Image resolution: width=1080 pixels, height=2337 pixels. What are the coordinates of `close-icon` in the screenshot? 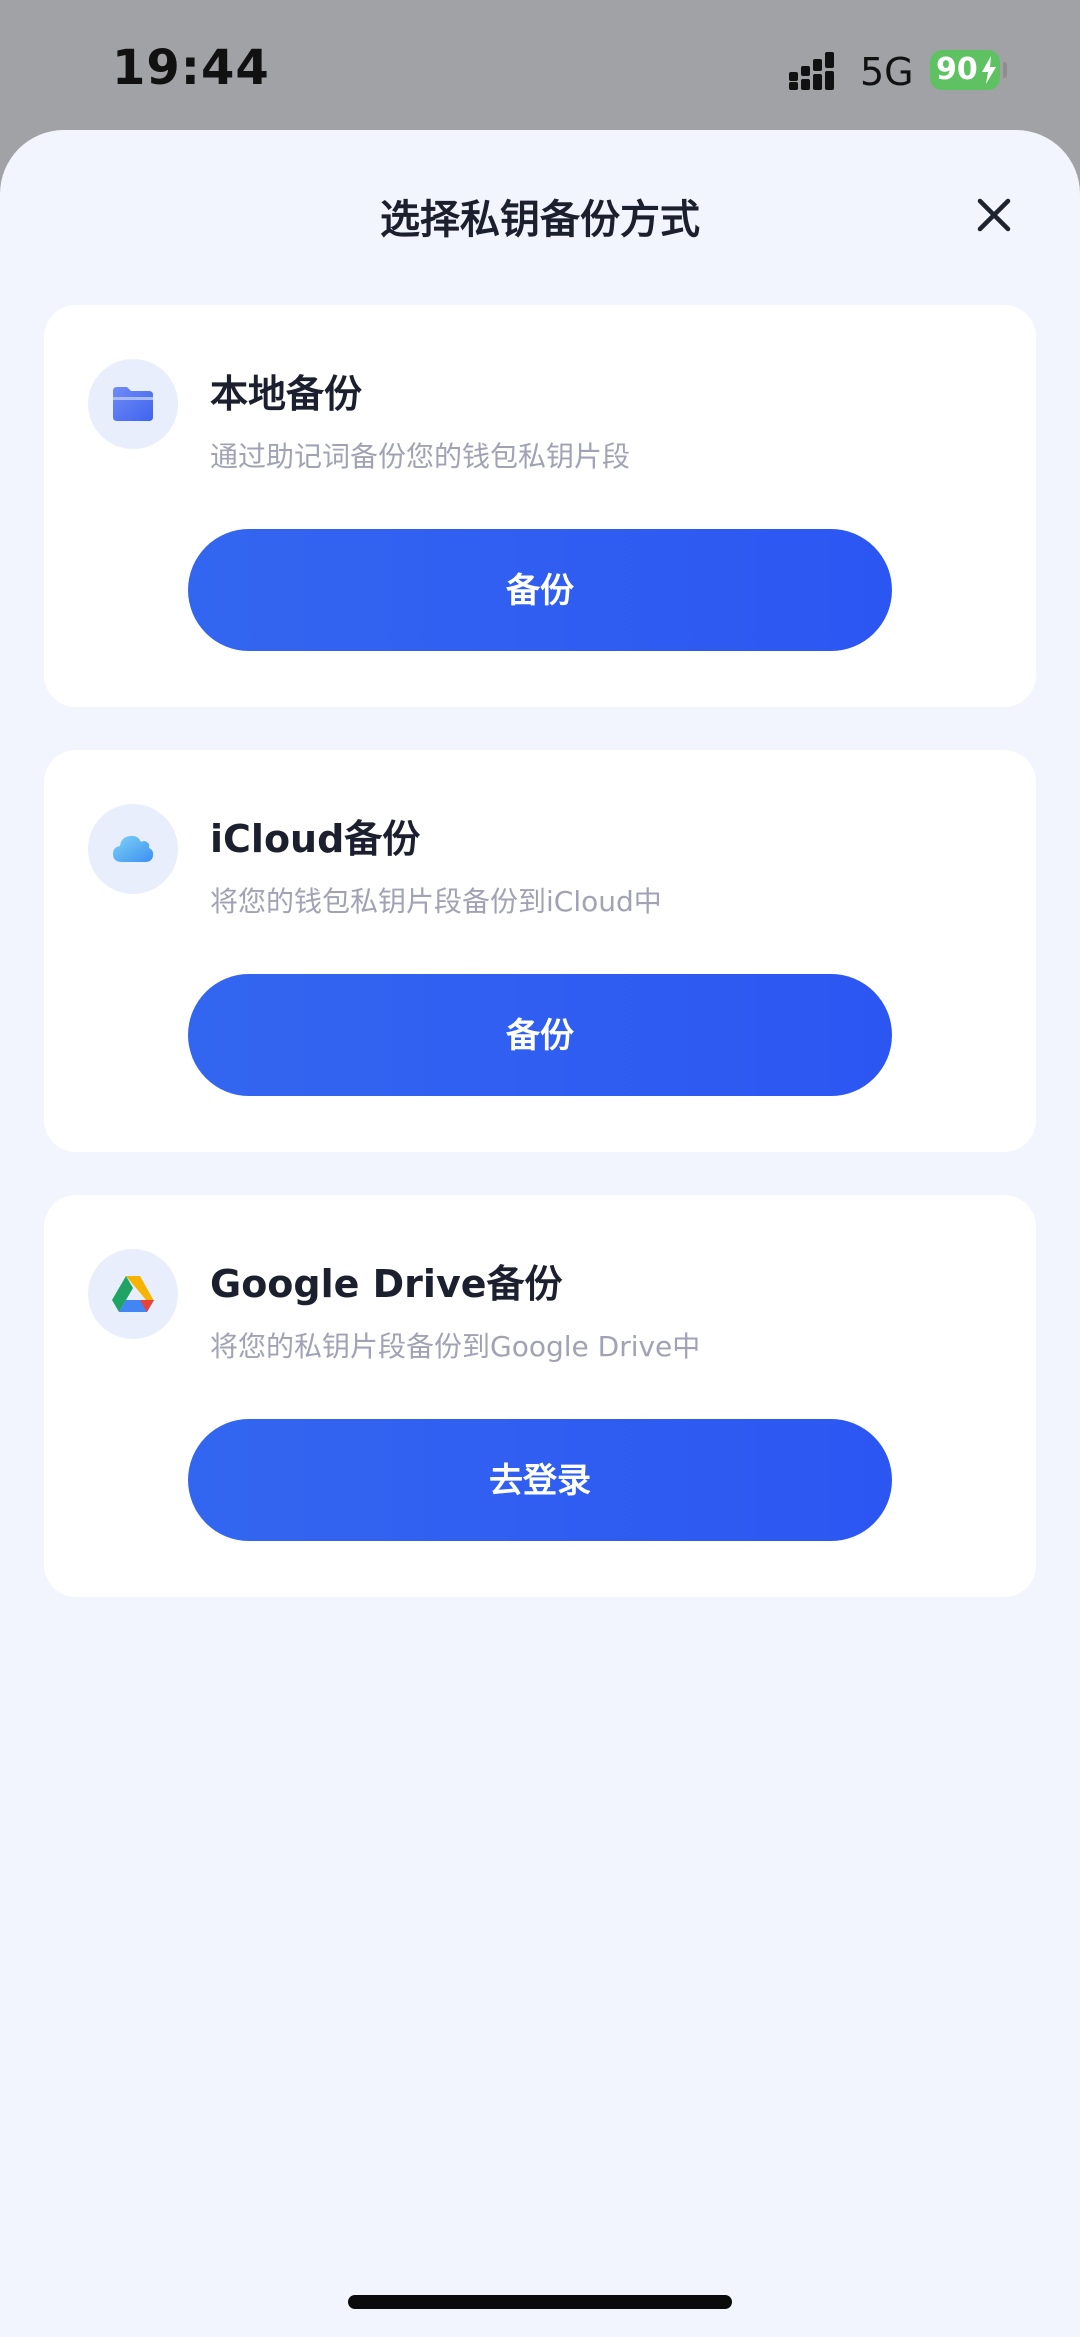 It's located at (994, 215).